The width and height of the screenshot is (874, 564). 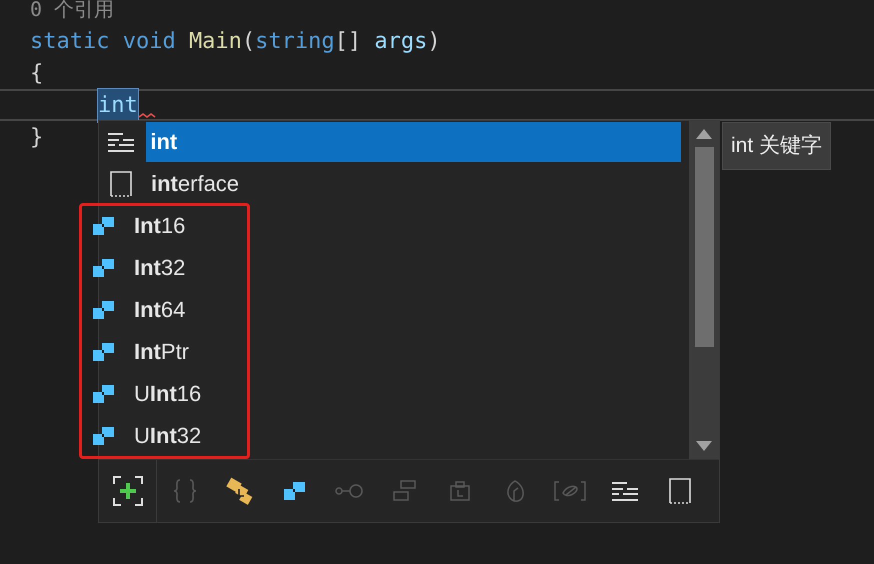 I want to click on code-token: 0 个引用, so click(x=72, y=11).